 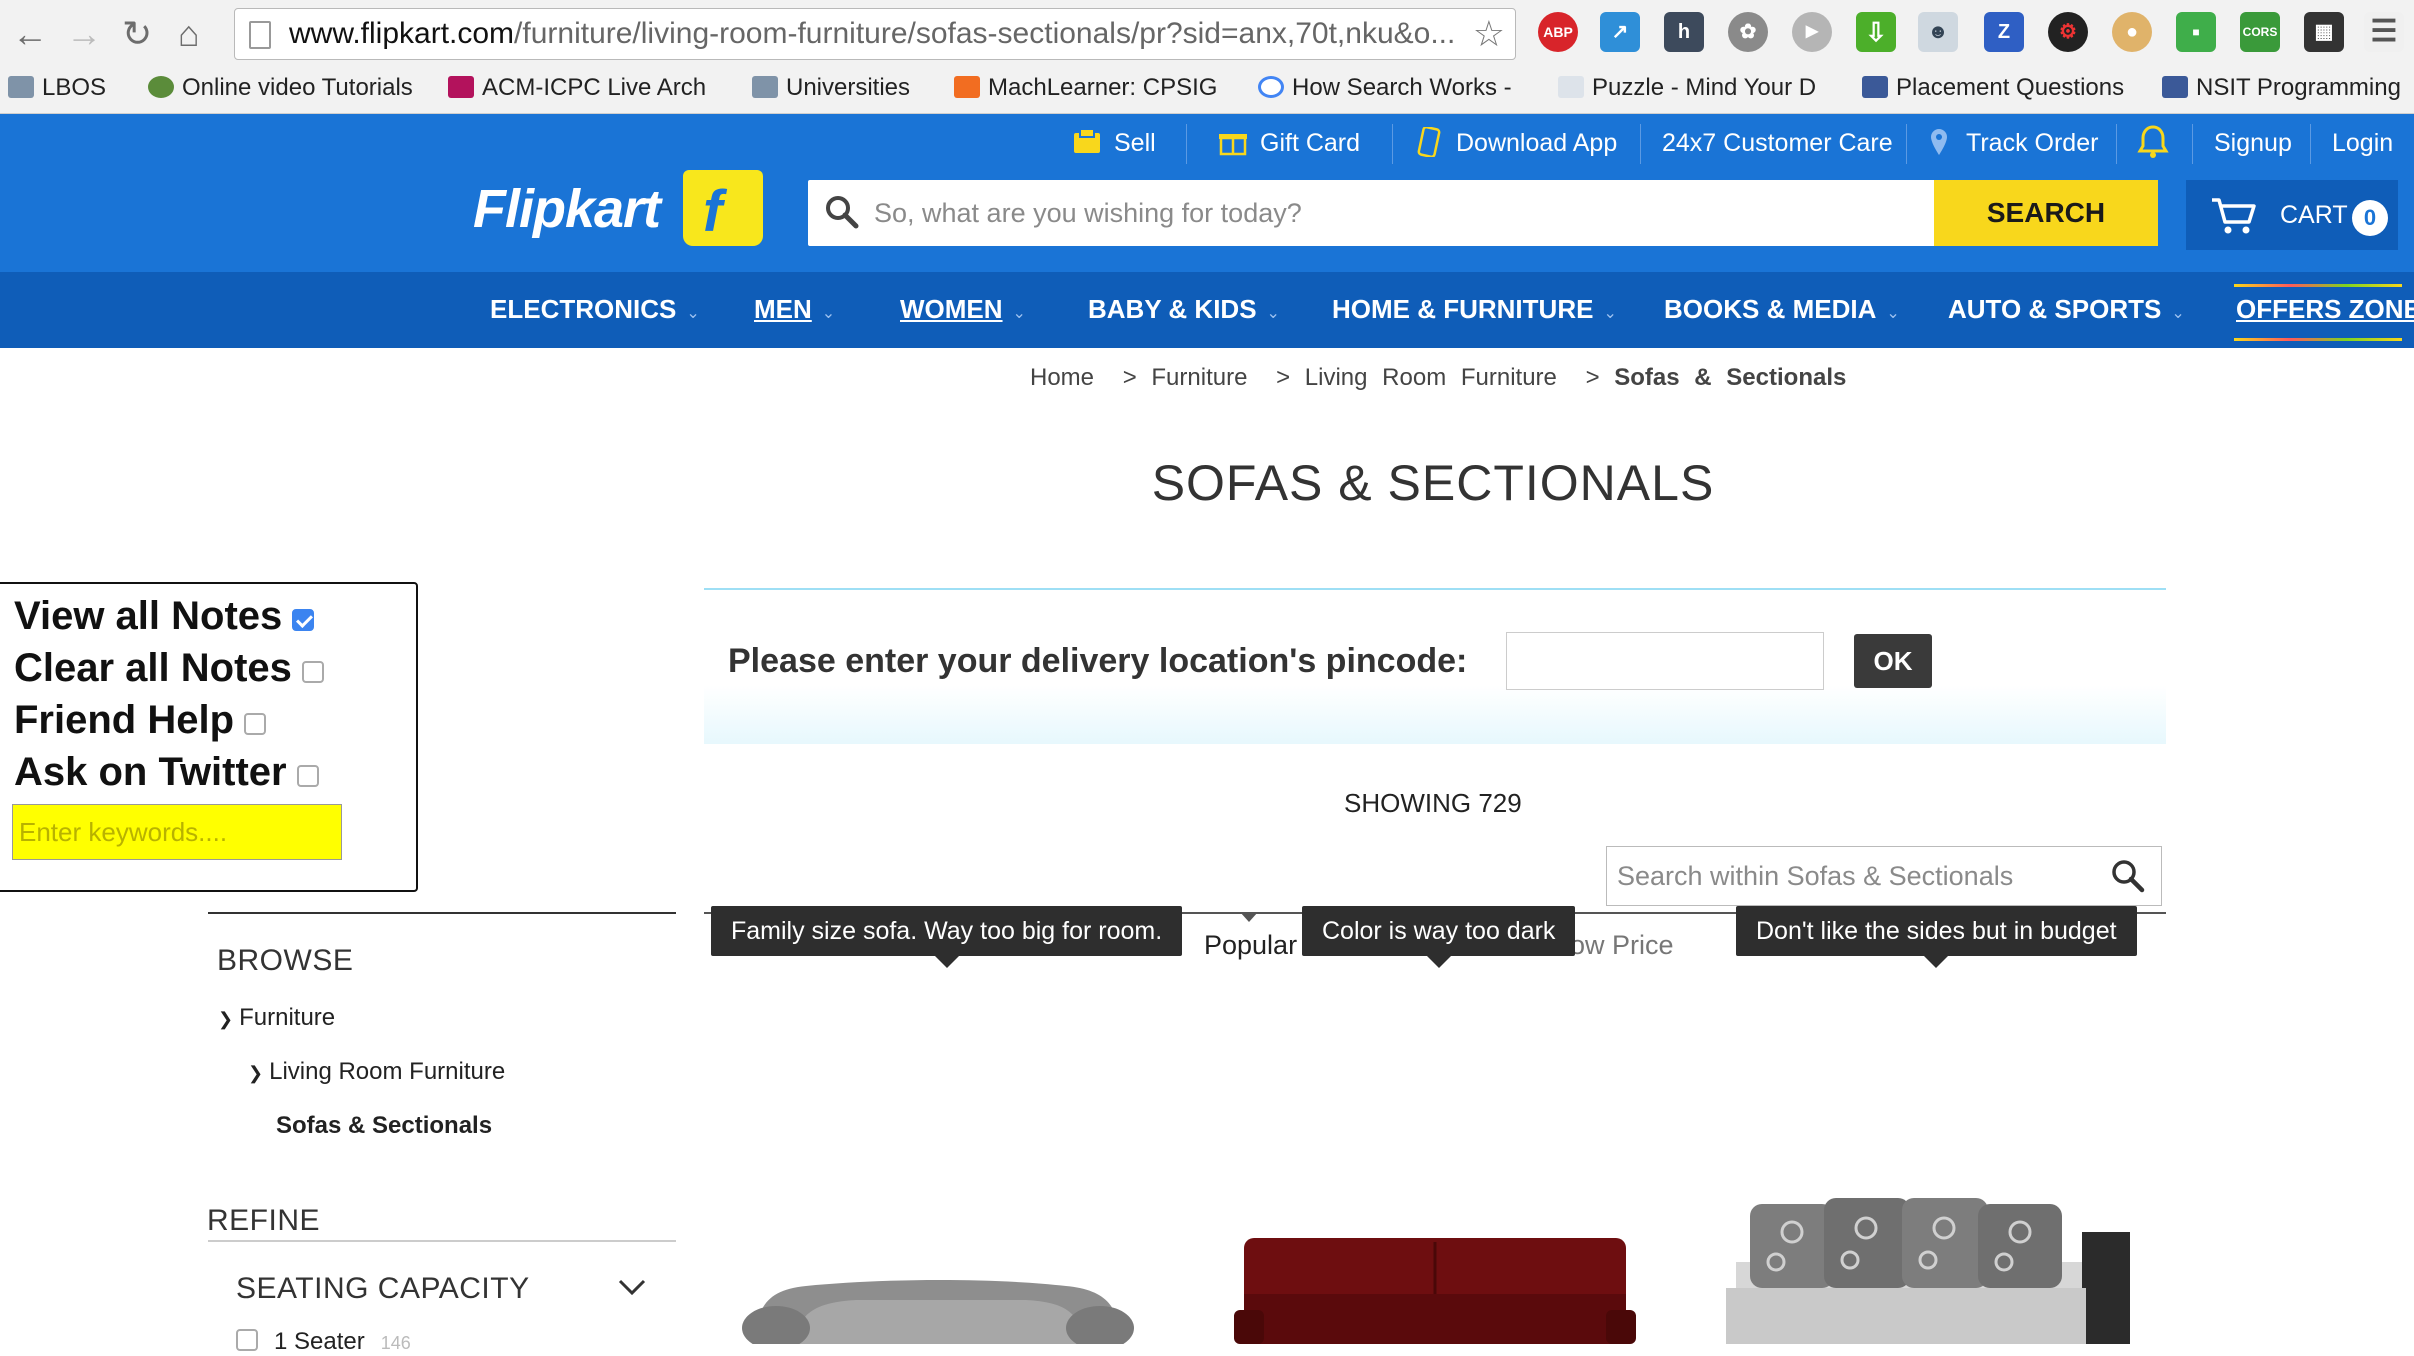 I want to click on cors-icon: CORS, so click(x=2260, y=32).